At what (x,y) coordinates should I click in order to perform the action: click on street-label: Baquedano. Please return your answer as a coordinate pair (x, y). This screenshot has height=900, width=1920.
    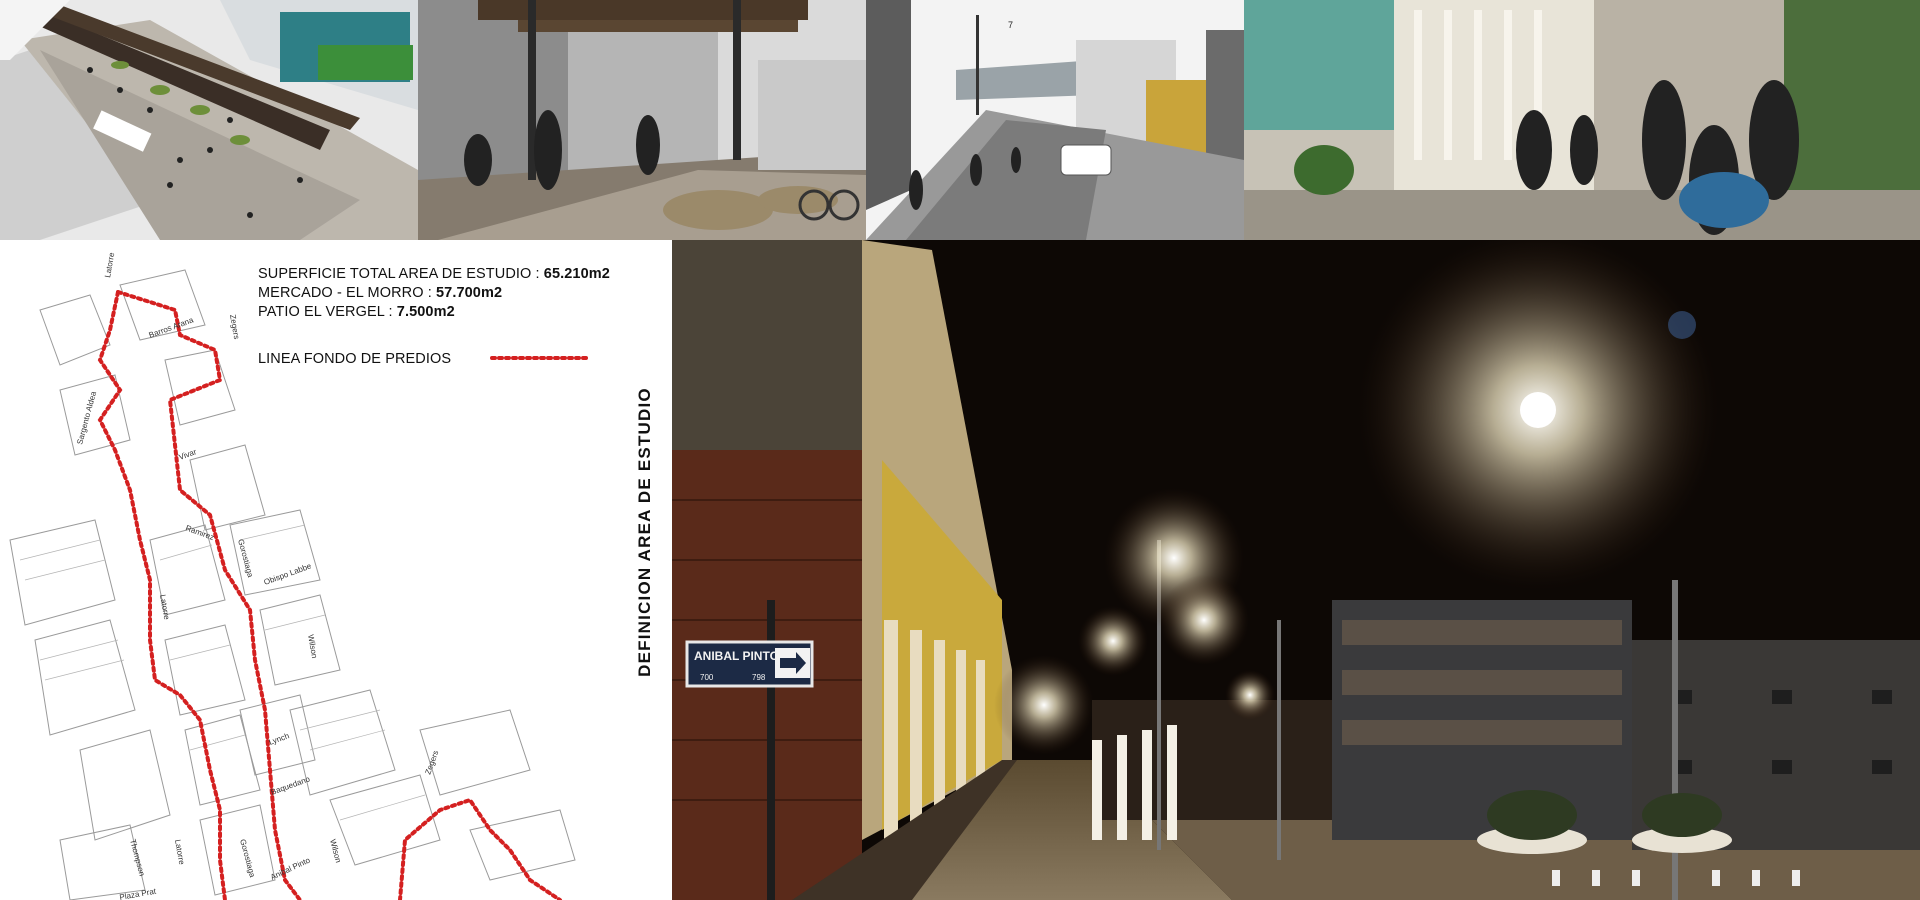
    Looking at the image, I should click on (291, 785).